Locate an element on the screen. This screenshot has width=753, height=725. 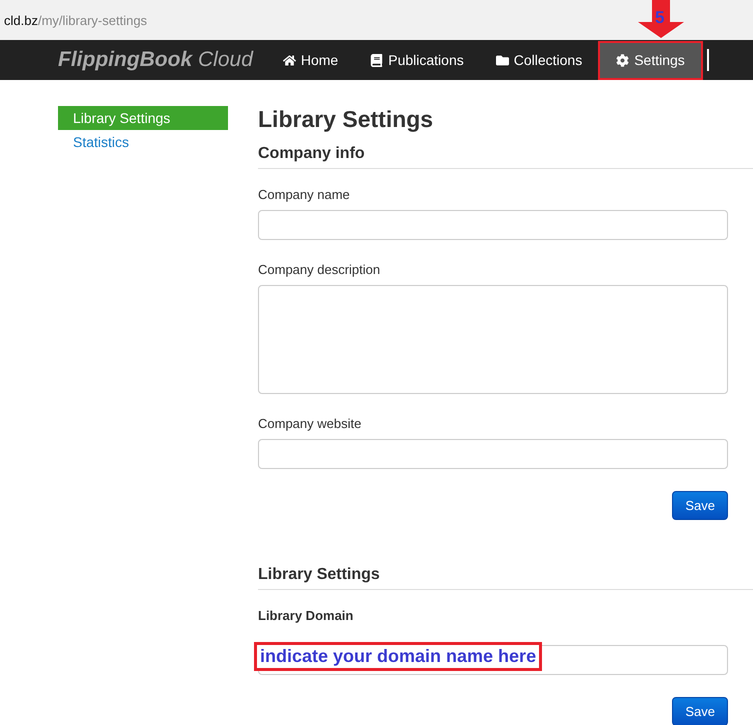
field-label: Company name is located at coordinates (304, 194).